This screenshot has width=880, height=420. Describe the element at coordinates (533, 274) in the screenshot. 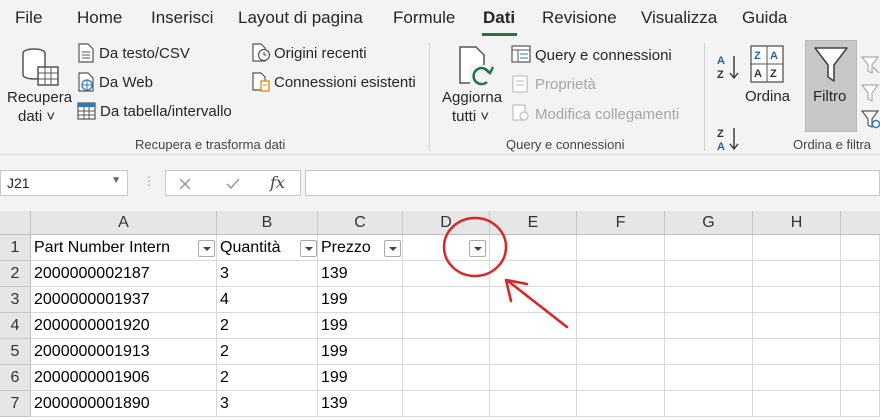

I see `cell-e2` at that location.